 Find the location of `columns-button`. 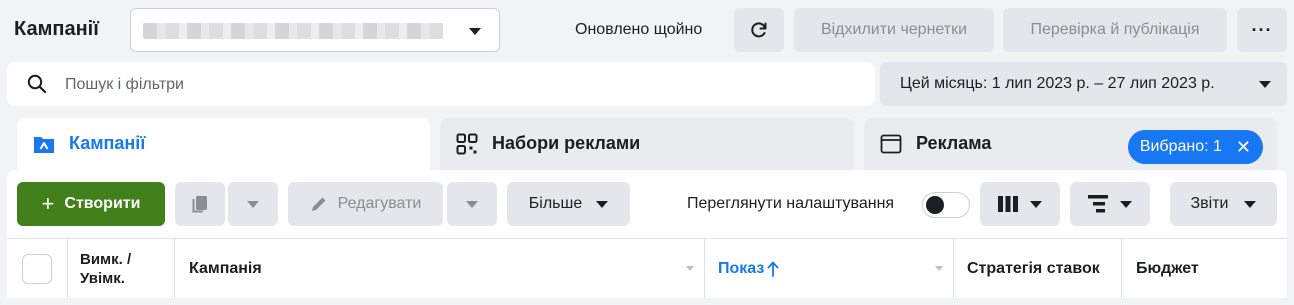

columns-button is located at coordinates (1020, 204).